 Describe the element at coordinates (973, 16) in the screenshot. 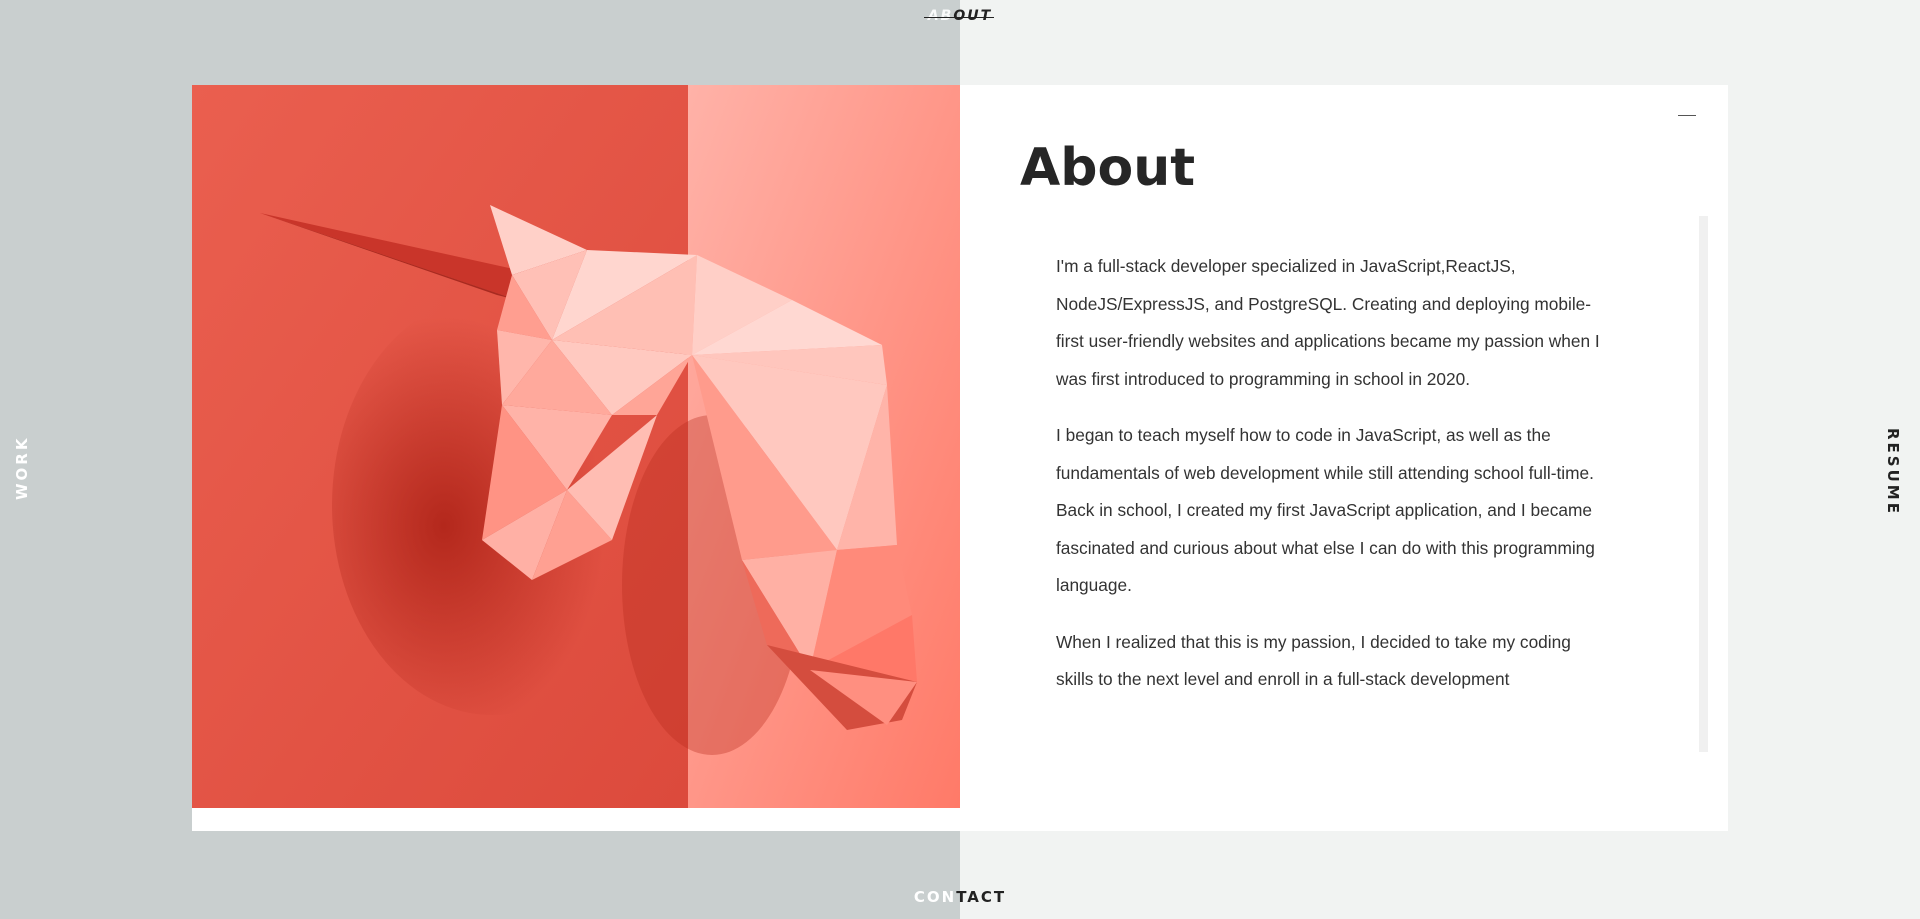

I see `nav-about-dark: OUT` at that location.